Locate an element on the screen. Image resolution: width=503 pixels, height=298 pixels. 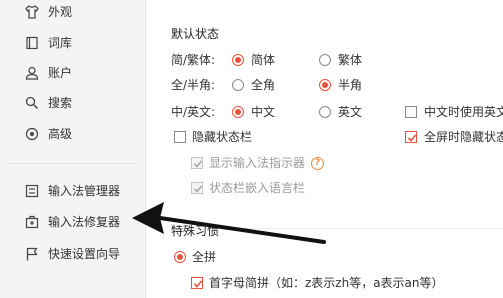
checkbox-label: 中文时使用英文 is located at coordinates (463, 112).